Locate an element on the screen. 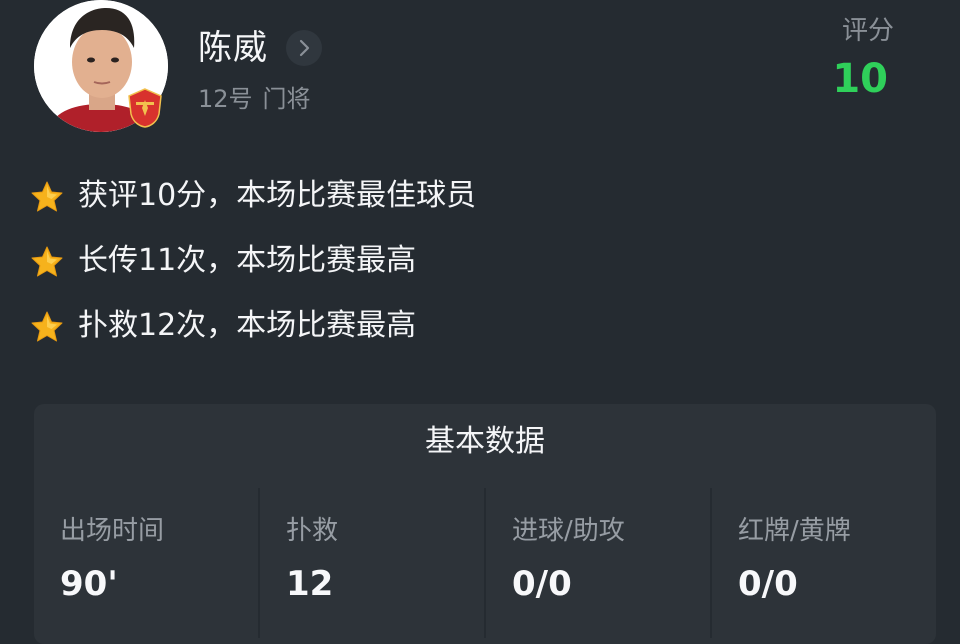 The image size is (960, 644). highlight-text: 长传11次，本场比赛最高 is located at coordinates (247, 260).